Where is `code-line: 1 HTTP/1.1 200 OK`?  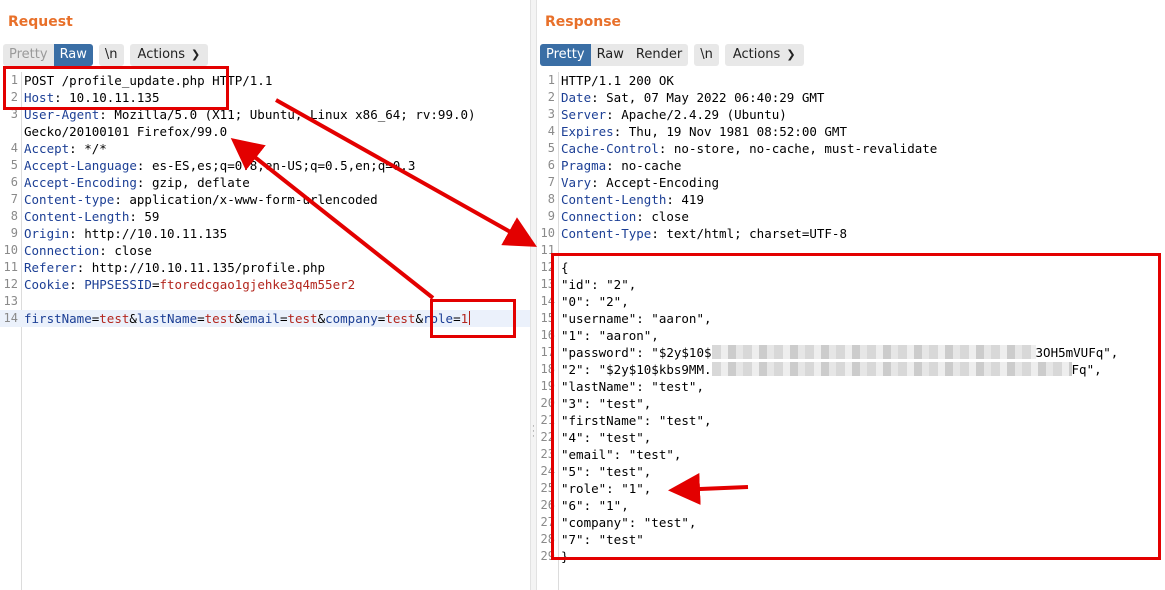 code-line: 1 HTTP/1.1 200 OK is located at coordinates (851, 80).